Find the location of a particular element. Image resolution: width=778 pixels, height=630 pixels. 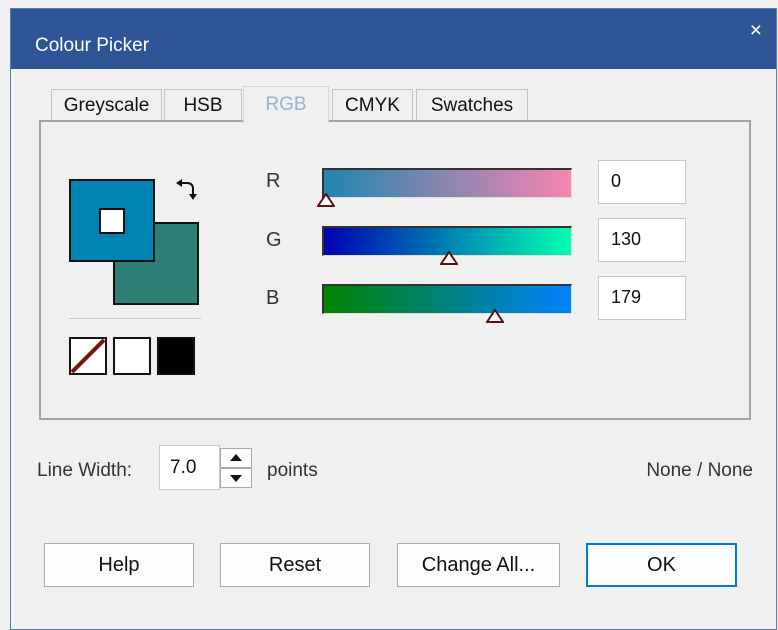

no-colour-slash-icon is located at coordinates (88, 356).